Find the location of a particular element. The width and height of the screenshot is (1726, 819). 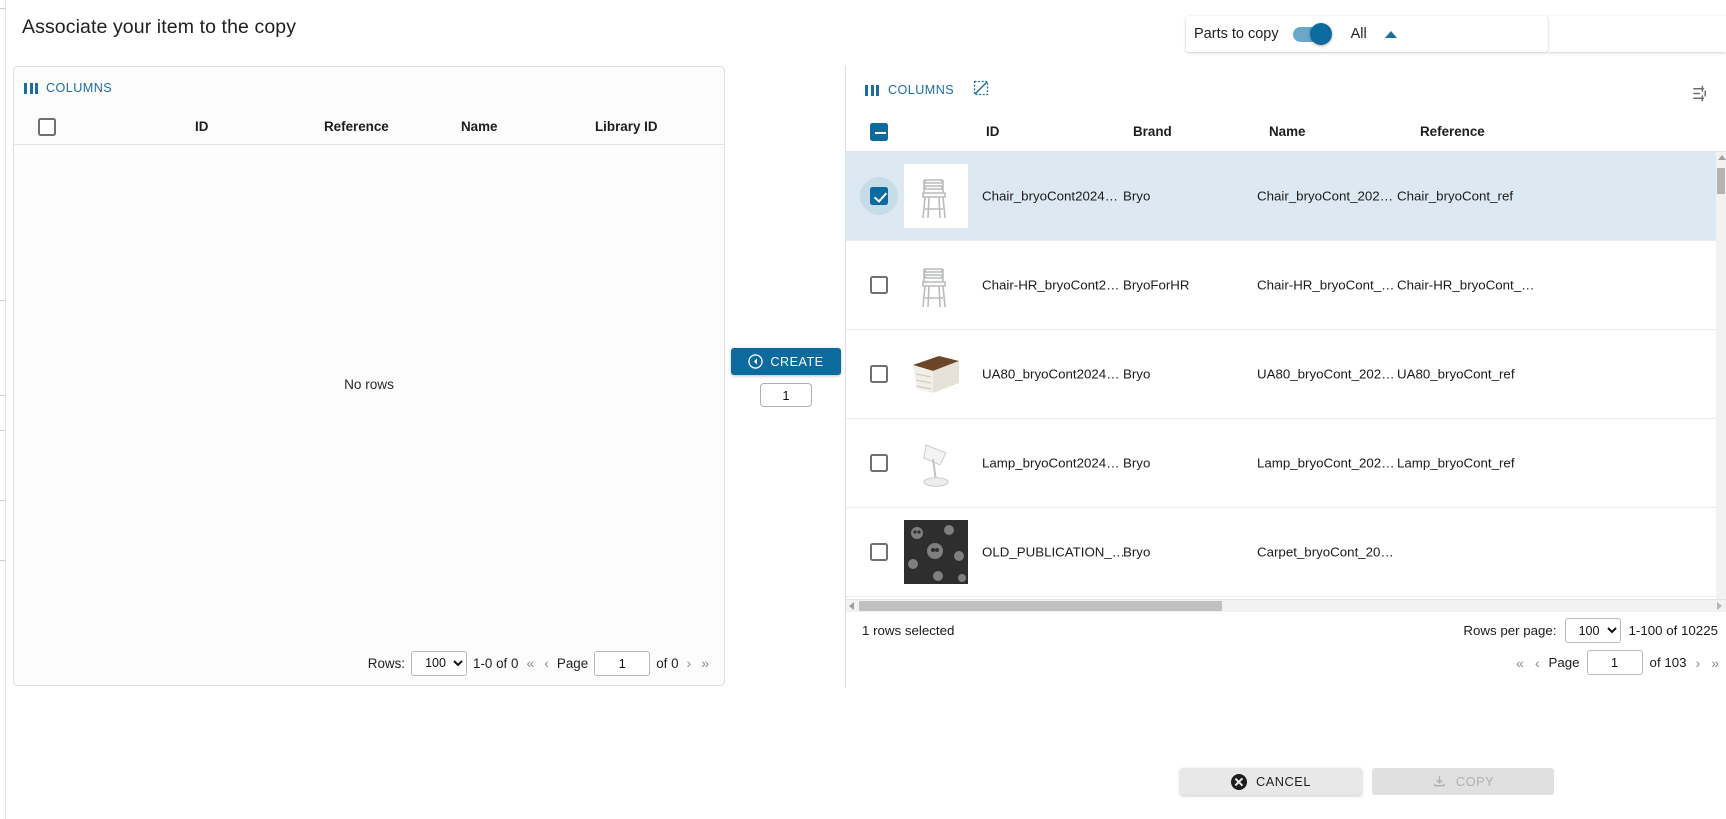

right-header-reference: Reference is located at coordinates (1452, 131).